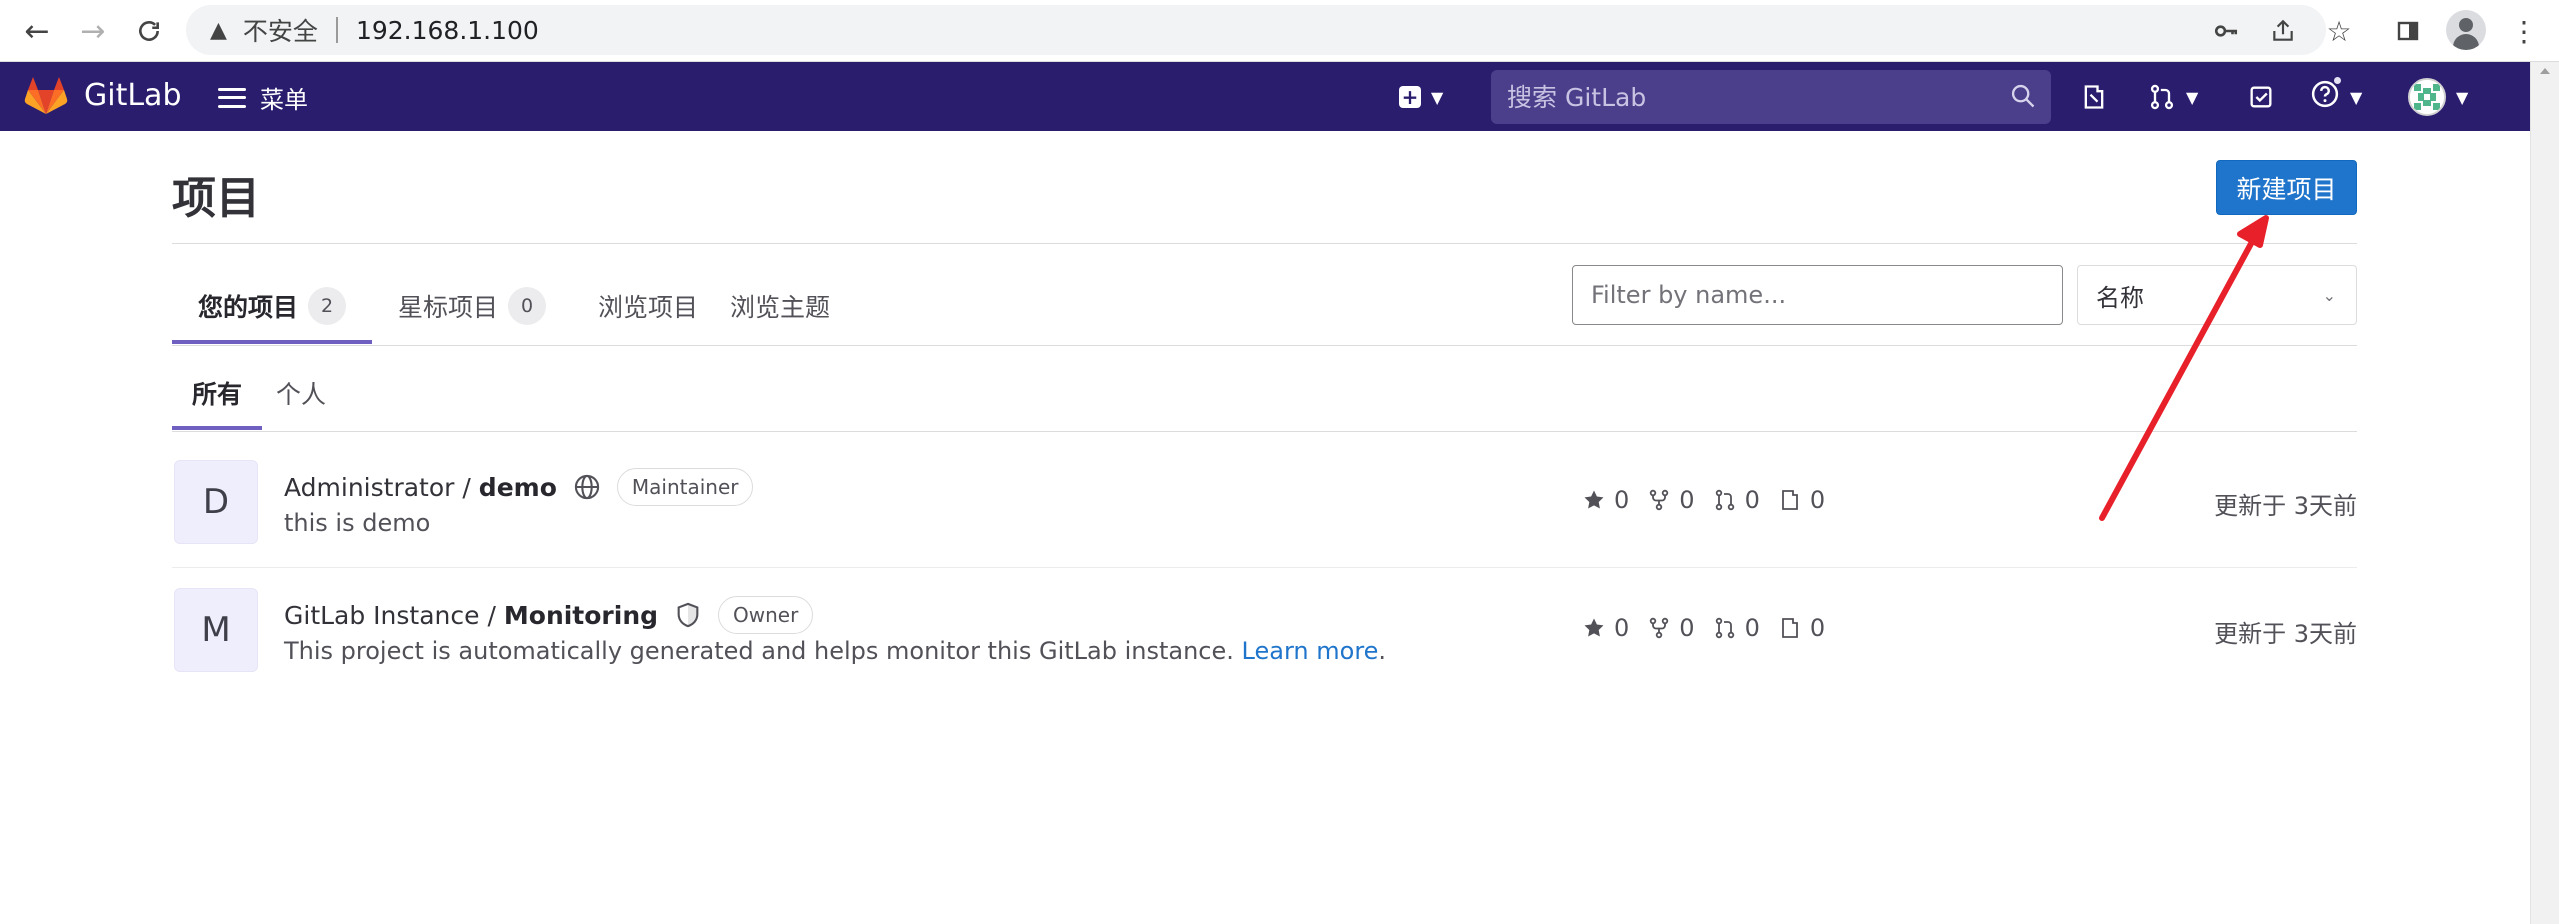 Image resolution: width=2559 pixels, height=924 pixels. Describe the element at coordinates (327, 306) in the screenshot. I see `count-badge: 2` at that location.